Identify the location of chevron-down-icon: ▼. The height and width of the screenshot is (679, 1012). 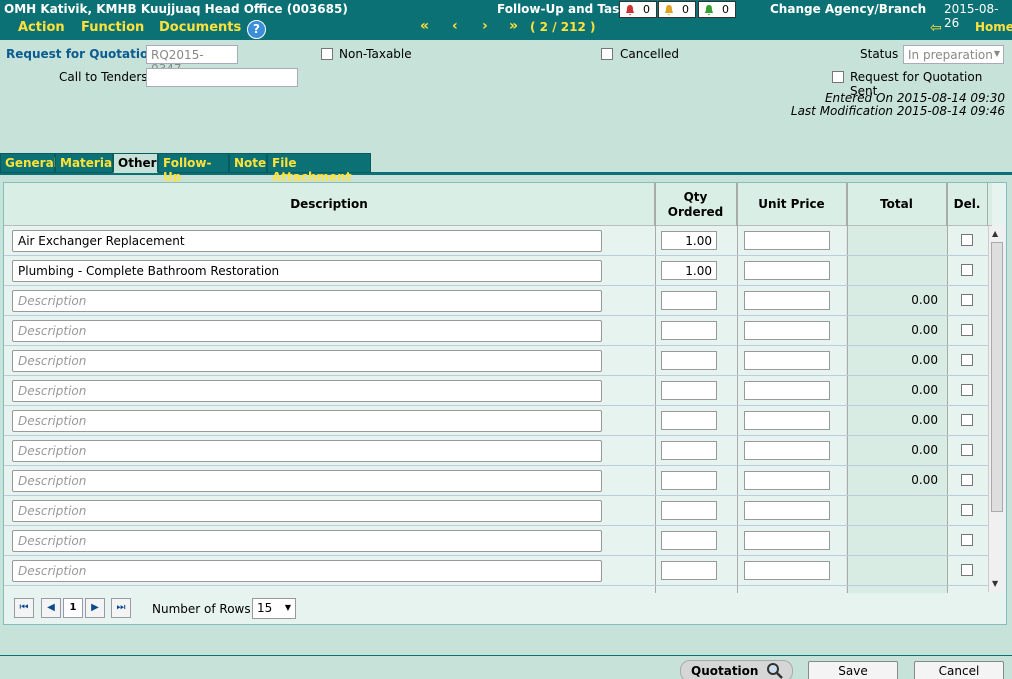
(996, 53).